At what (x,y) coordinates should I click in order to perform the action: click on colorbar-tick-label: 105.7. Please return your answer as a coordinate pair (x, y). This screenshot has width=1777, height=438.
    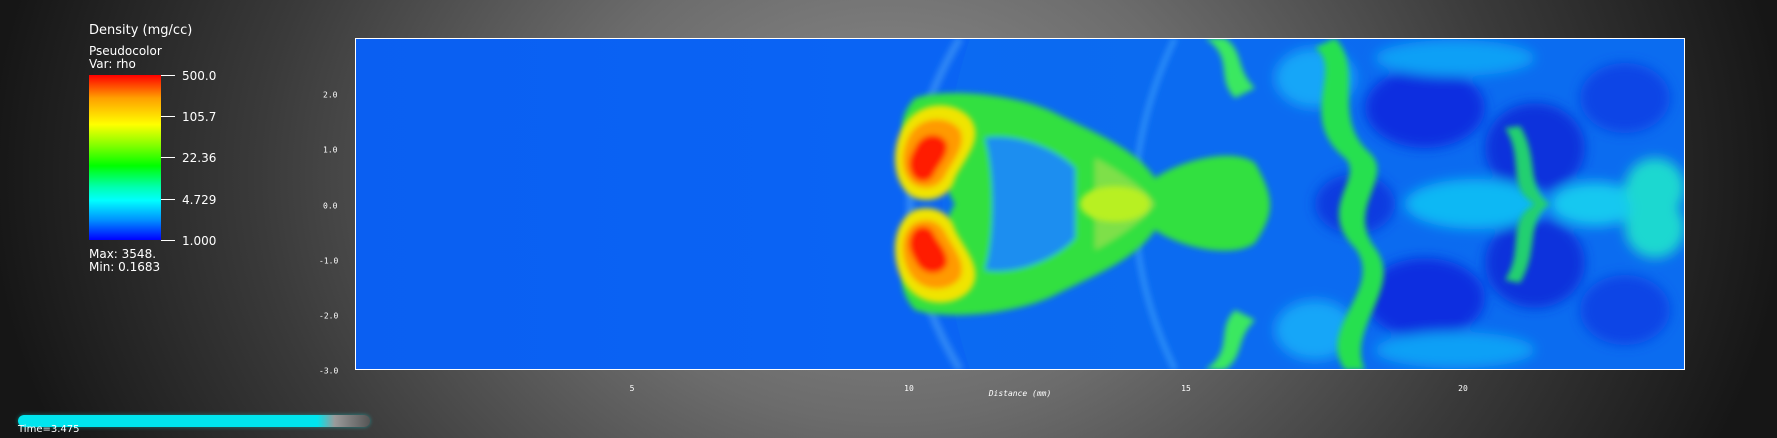
    Looking at the image, I should click on (199, 117).